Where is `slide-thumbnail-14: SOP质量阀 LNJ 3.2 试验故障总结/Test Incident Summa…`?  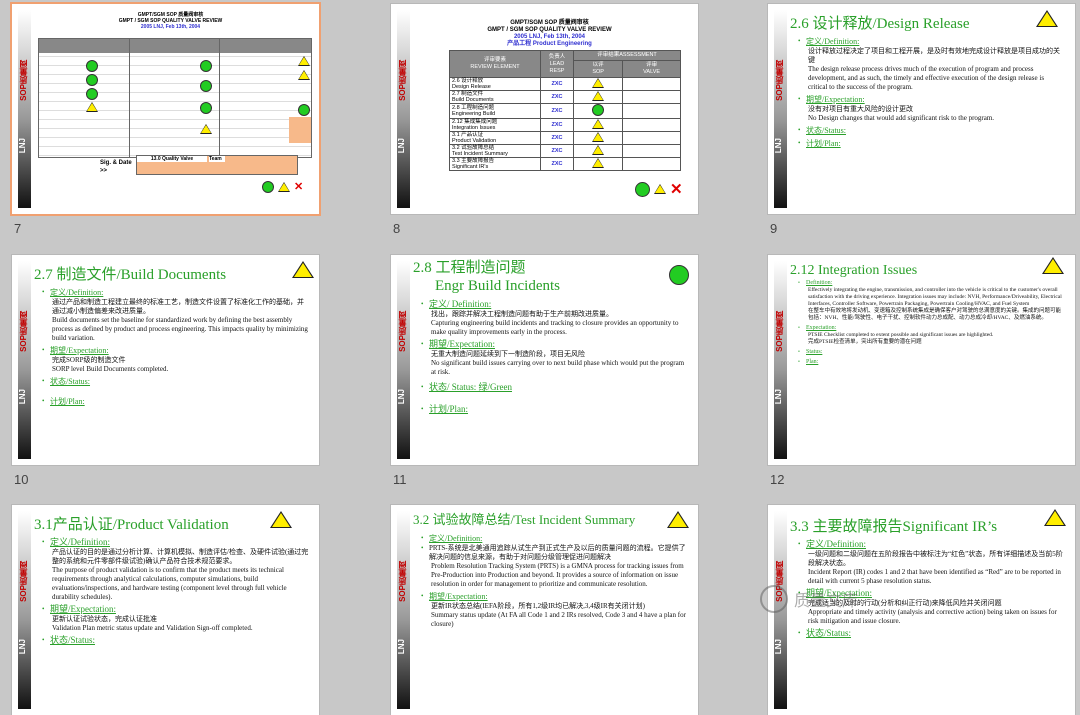
slide-thumbnail-14: SOP质量阀 LNJ 3.2 试验故障总结/Test Incident Summa… is located at coordinates (544, 610).